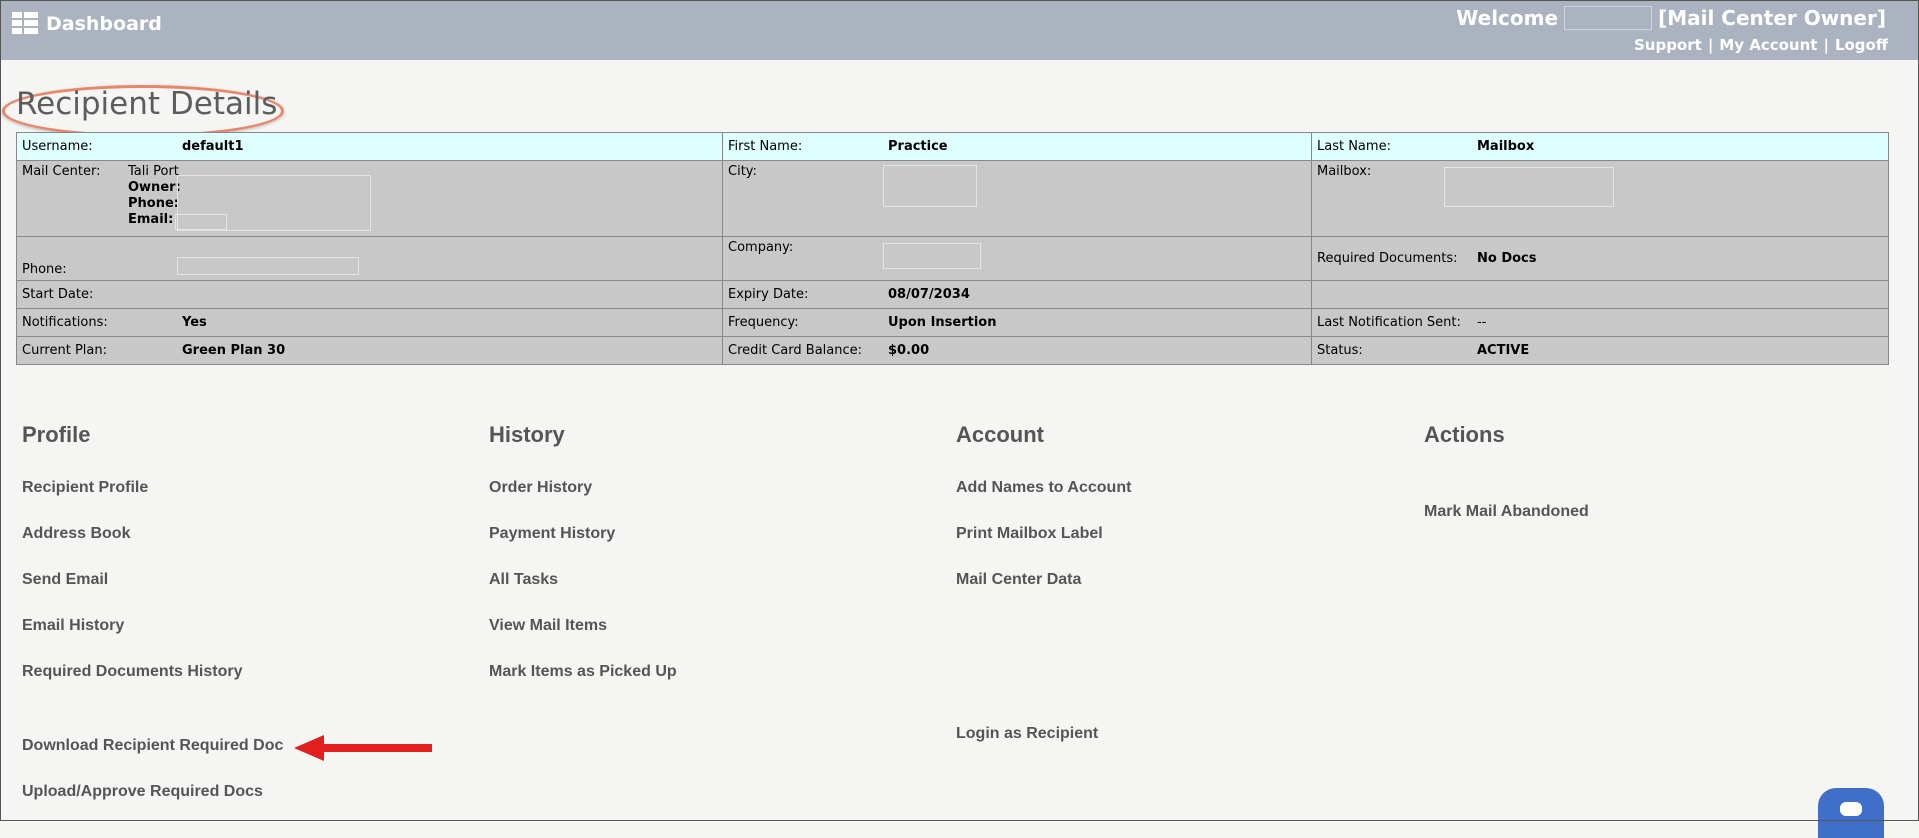 This screenshot has height=838, width=1919. Describe the element at coordinates (64, 350) in the screenshot. I see `current-plan-label: Current Plan:` at that location.